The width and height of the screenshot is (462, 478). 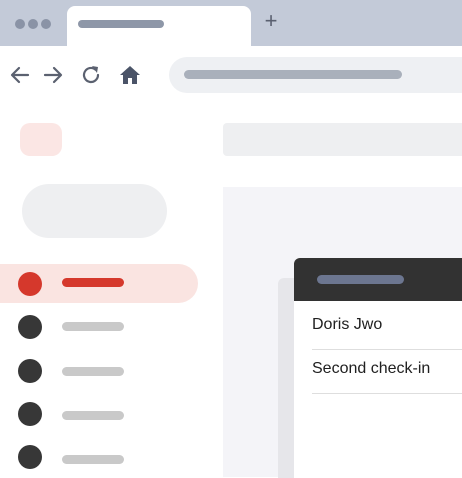 What do you see at coordinates (387, 369) in the screenshot?
I see `card-row-subject: Second check-in` at bounding box center [387, 369].